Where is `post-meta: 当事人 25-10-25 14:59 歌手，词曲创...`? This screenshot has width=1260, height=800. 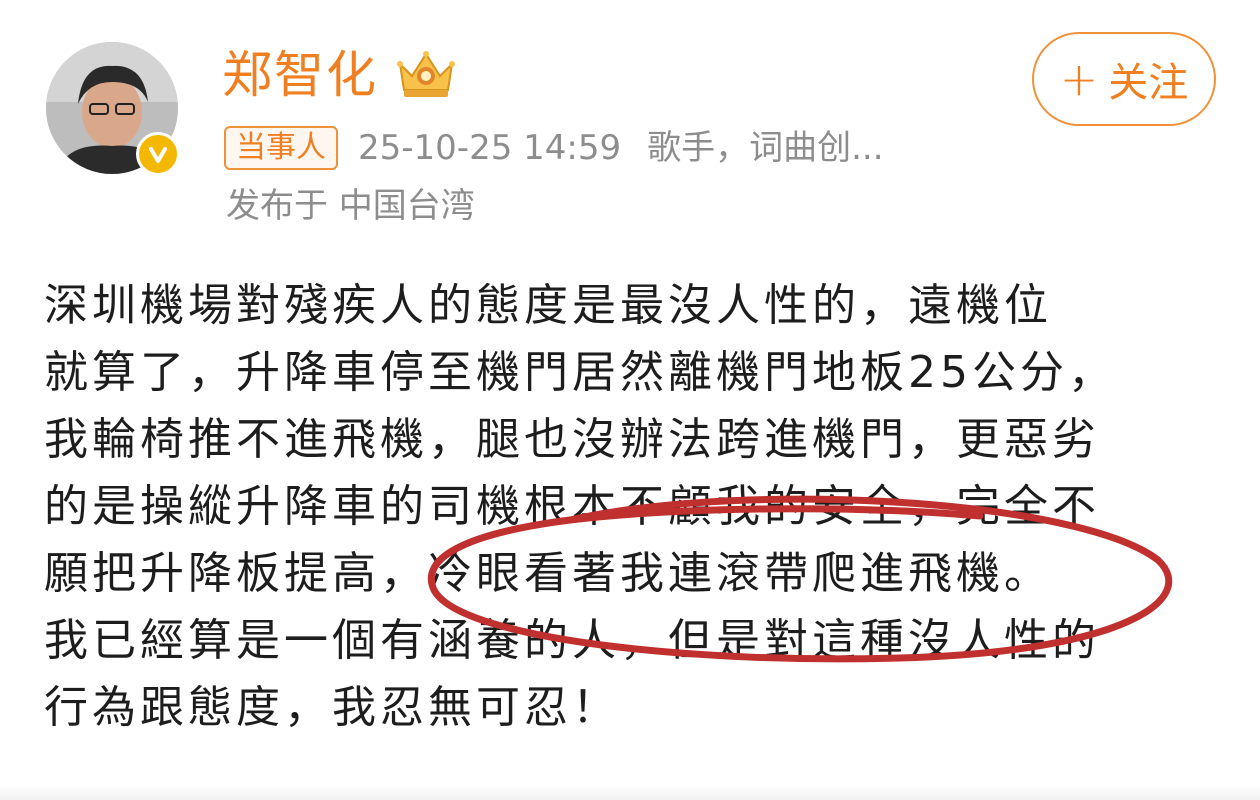
post-meta: 当事人 25-10-25 14:59 歌手，词曲创... is located at coordinates (554, 148).